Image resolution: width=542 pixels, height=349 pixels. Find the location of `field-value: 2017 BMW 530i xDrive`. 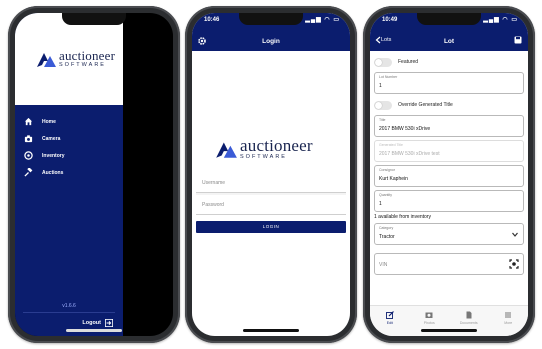

field-value: 2017 BMW 530i xDrive is located at coordinates (405, 129).